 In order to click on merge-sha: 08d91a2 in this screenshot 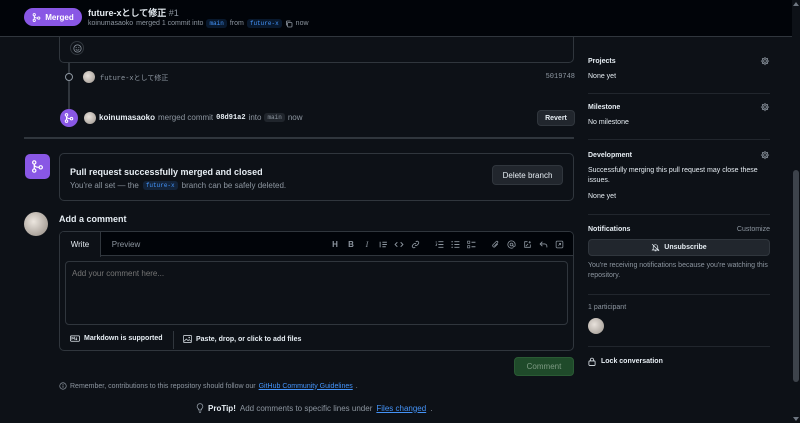, I will do `click(230, 118)`.